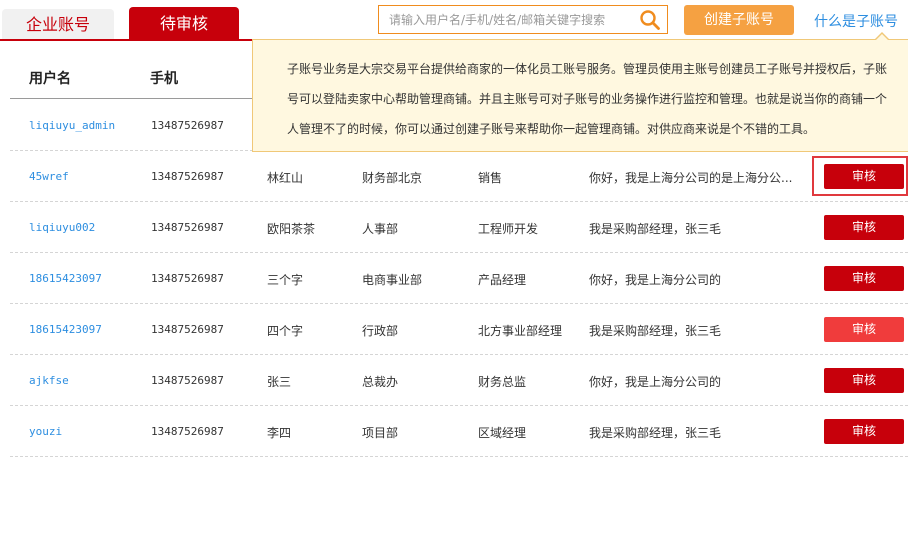  I want to click on tooltip-arrow-inner, so click(882, 37).